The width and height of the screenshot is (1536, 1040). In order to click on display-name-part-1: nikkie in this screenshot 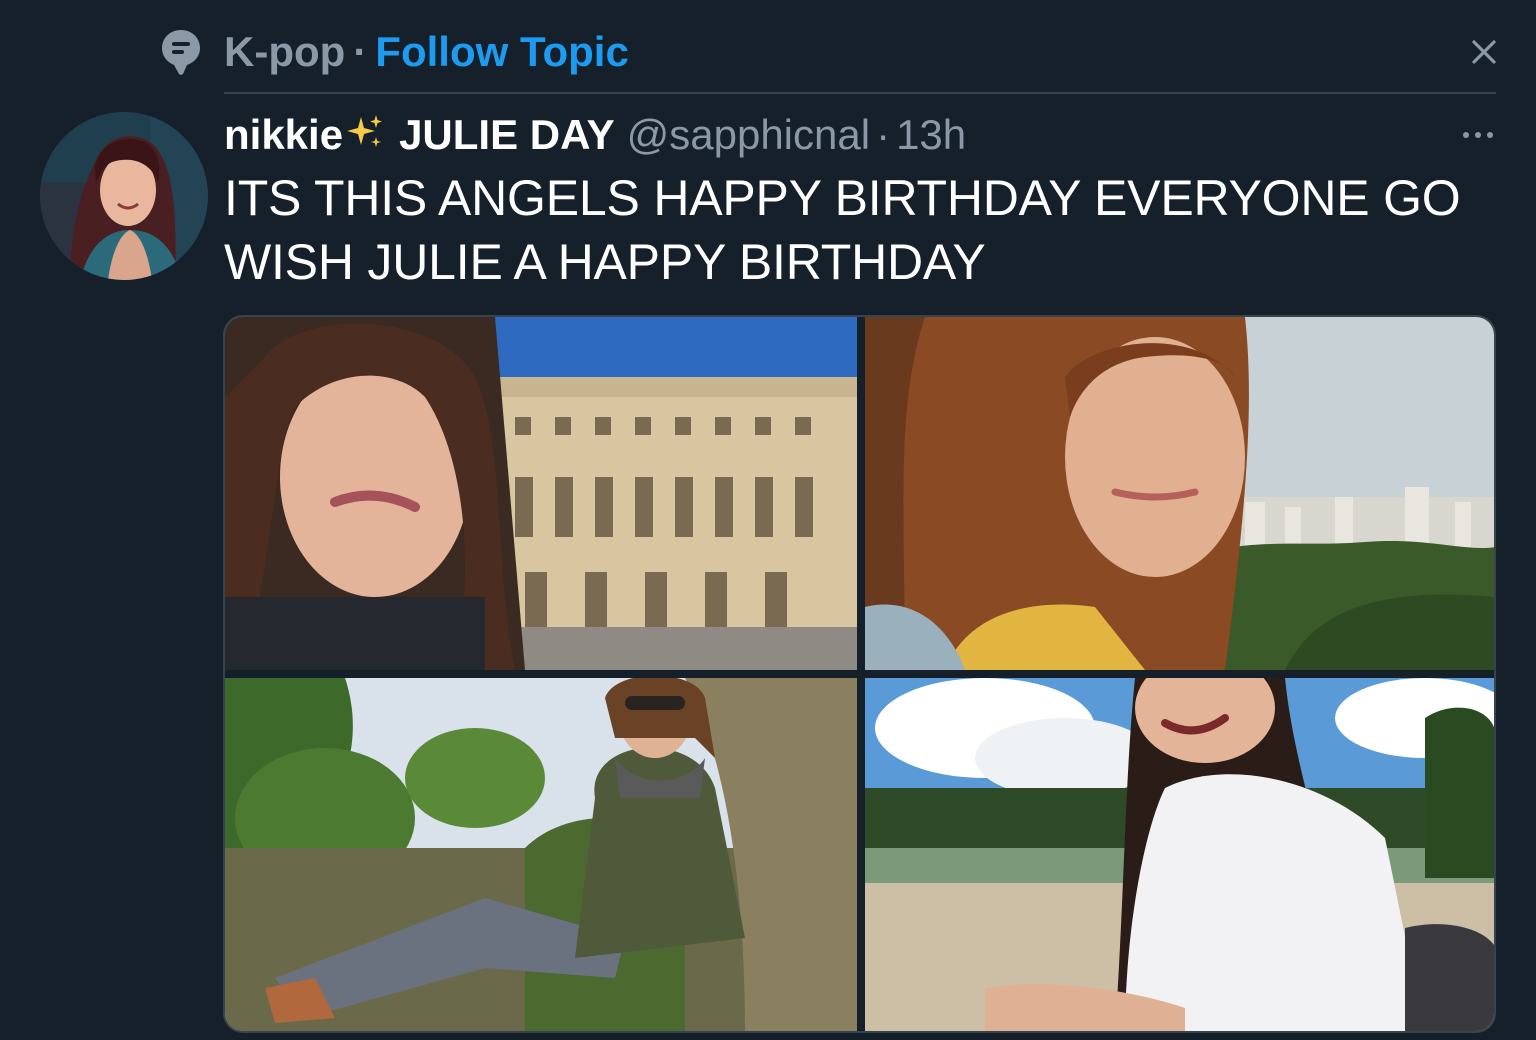, I will do `click(283, 134)`.